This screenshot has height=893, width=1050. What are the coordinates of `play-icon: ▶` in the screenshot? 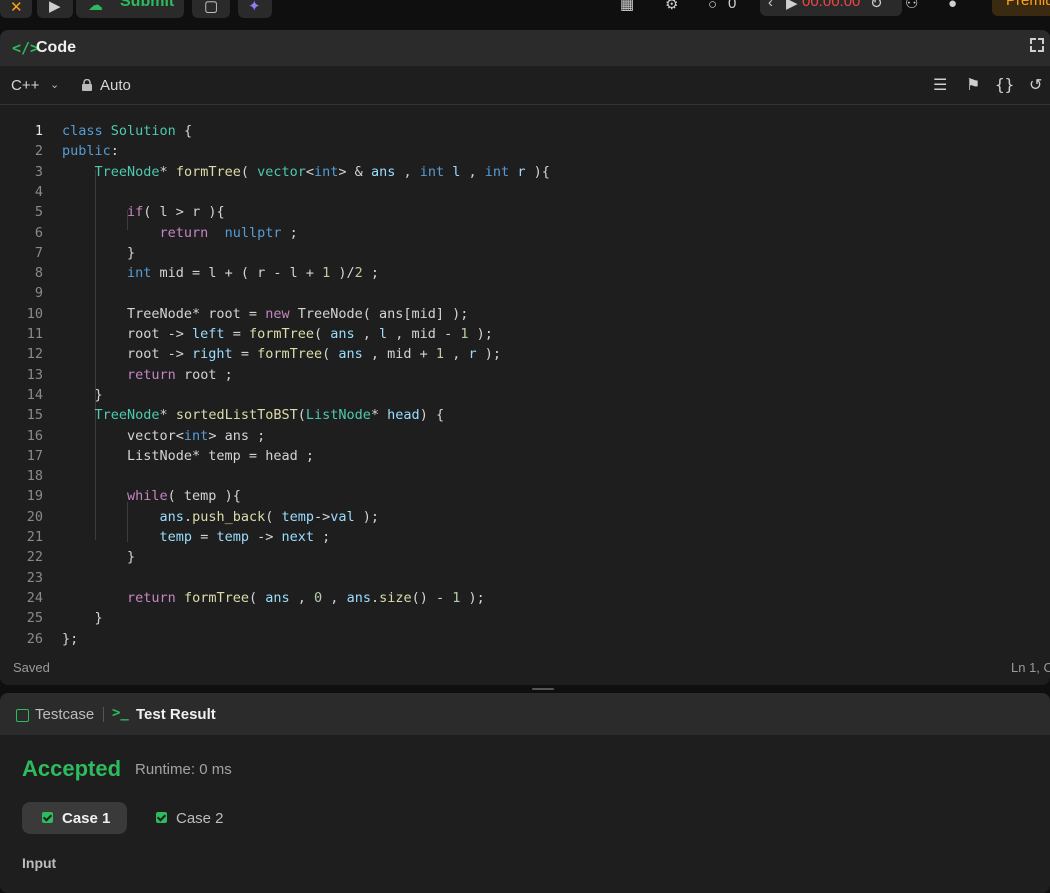 It's located at (55, 7).